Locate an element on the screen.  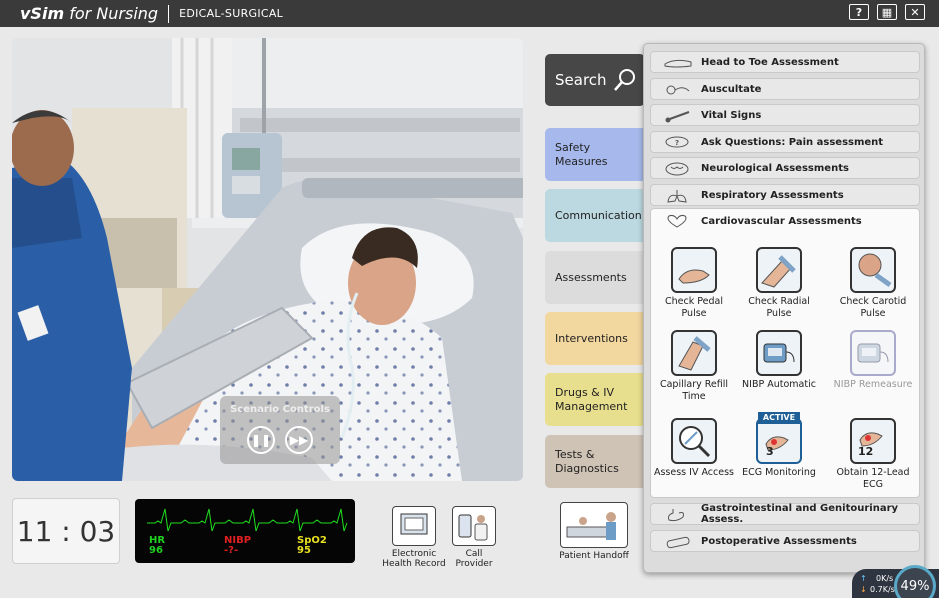
neck-pulse-icon is located at coordinates (873, 270).